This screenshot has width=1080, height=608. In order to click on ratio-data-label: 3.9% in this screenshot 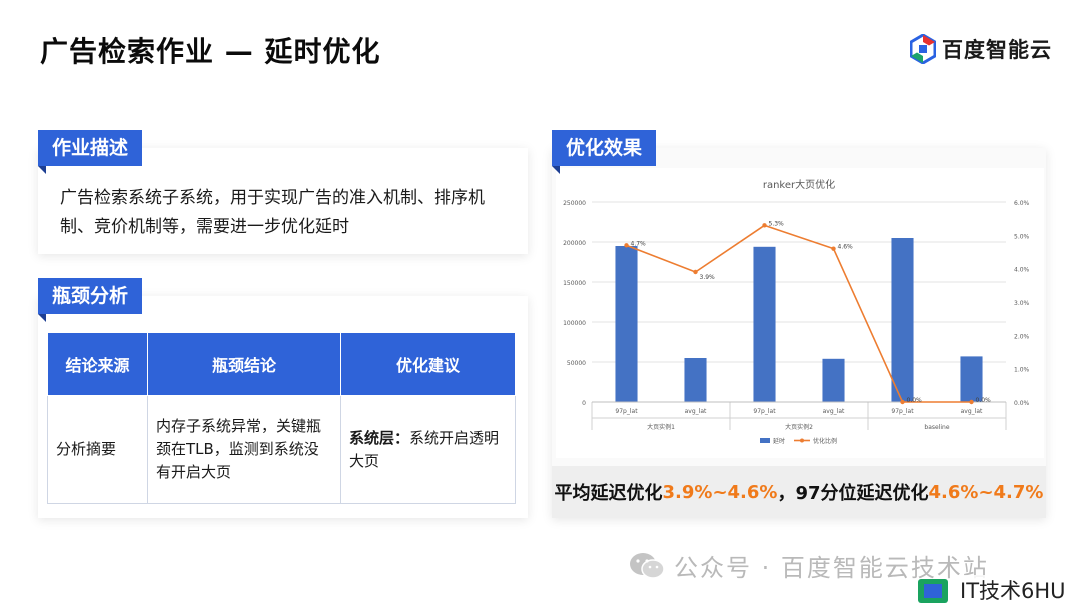, I will do `click(708, 277)`.